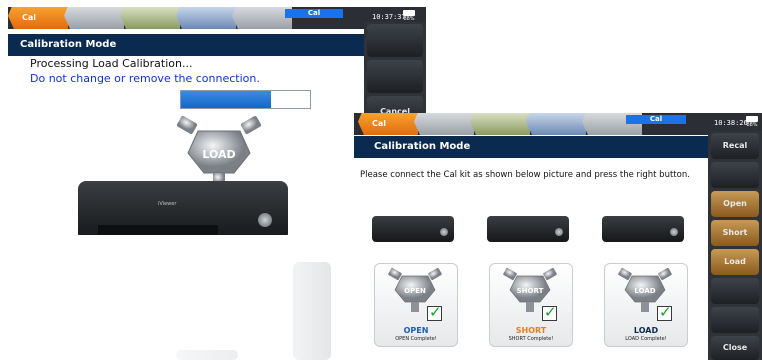  Describe the element at coordinates (531, 330) in the screenshot. I see `kit-name: SHORT` at that location.